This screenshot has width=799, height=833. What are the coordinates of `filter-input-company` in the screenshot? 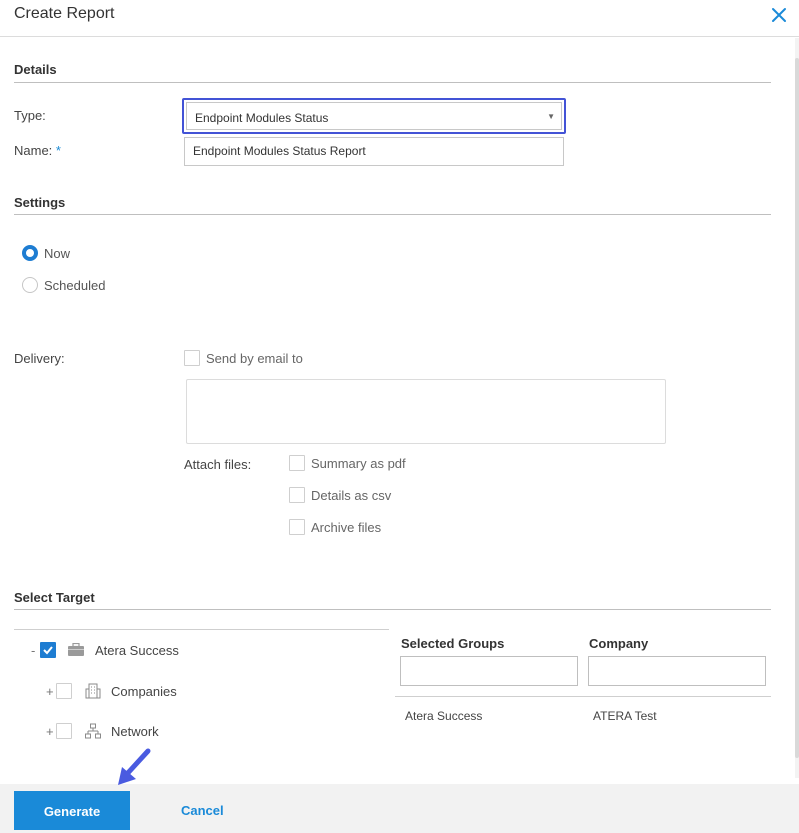 It's located at (677, 671).